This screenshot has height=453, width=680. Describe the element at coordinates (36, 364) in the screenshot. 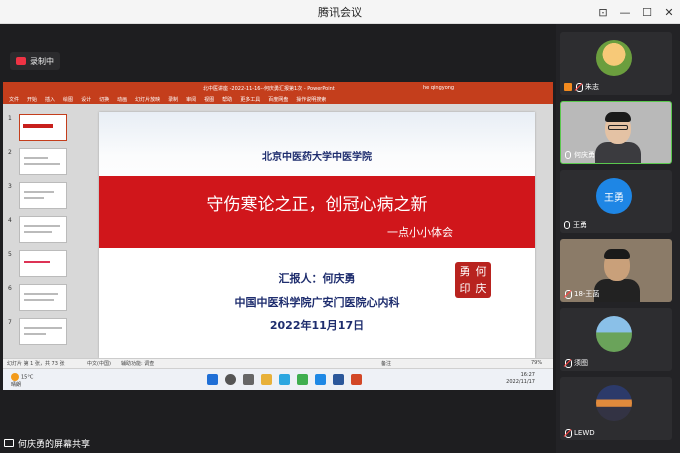

I see `slide-counter: 幻灯片 第 1 张，共 73 张` at that location.